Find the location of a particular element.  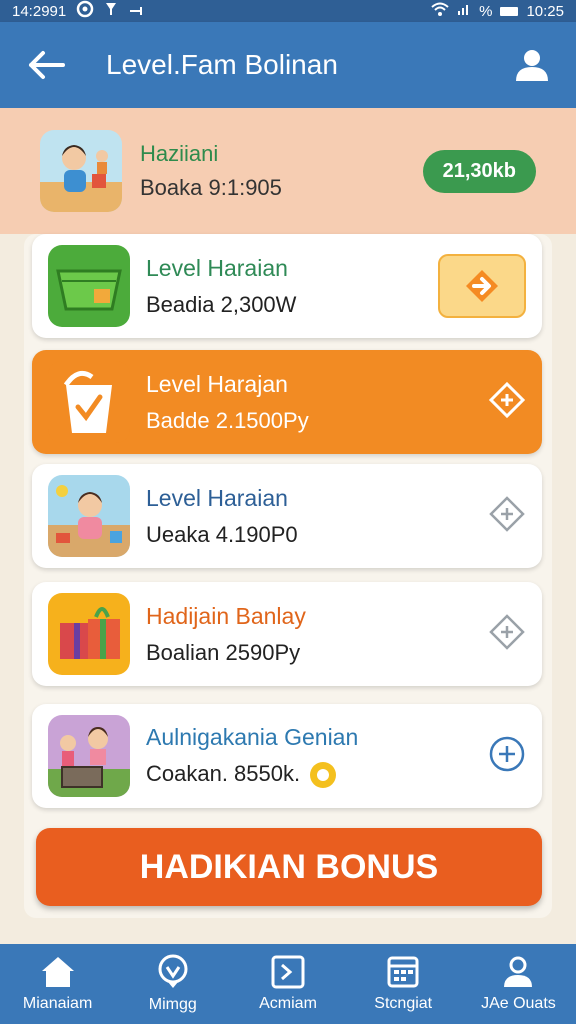

item-title: Aulnigakania Genian is located at coordinates (252, 736).